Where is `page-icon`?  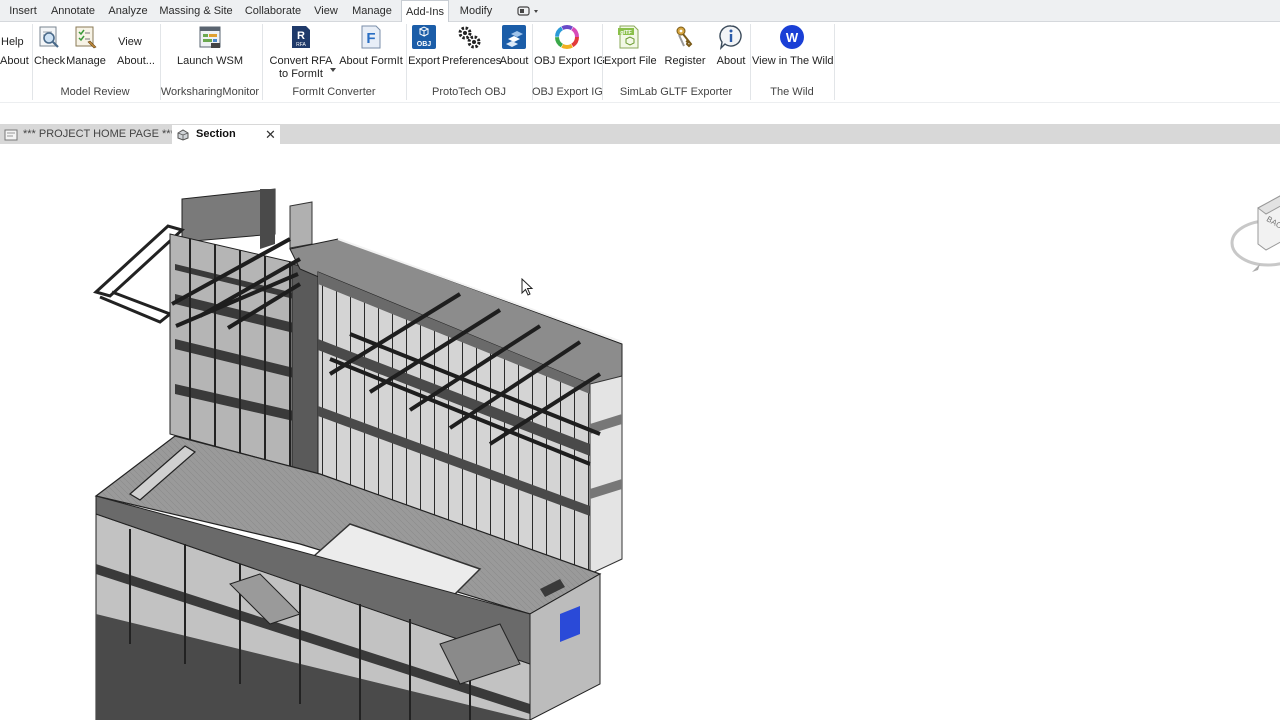 page-icon is located at coordinates (11, 135).